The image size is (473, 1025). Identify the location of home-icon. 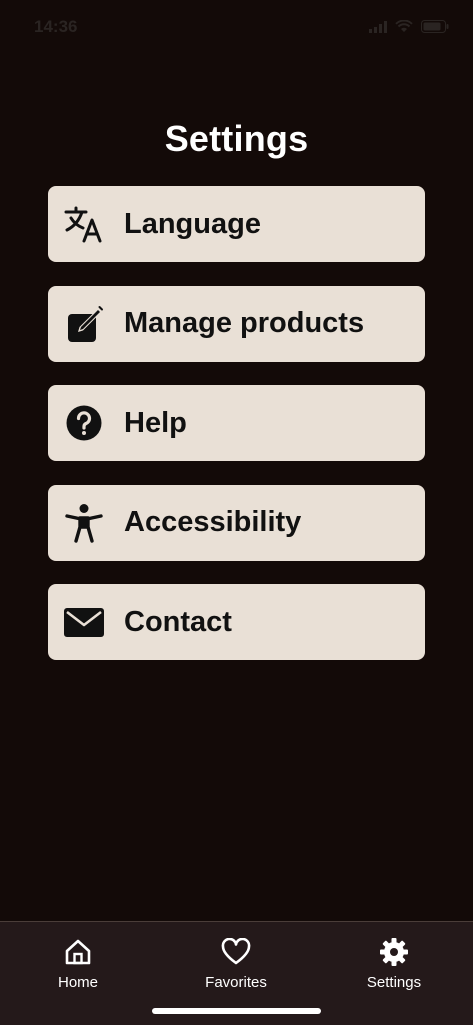
(78, 952).